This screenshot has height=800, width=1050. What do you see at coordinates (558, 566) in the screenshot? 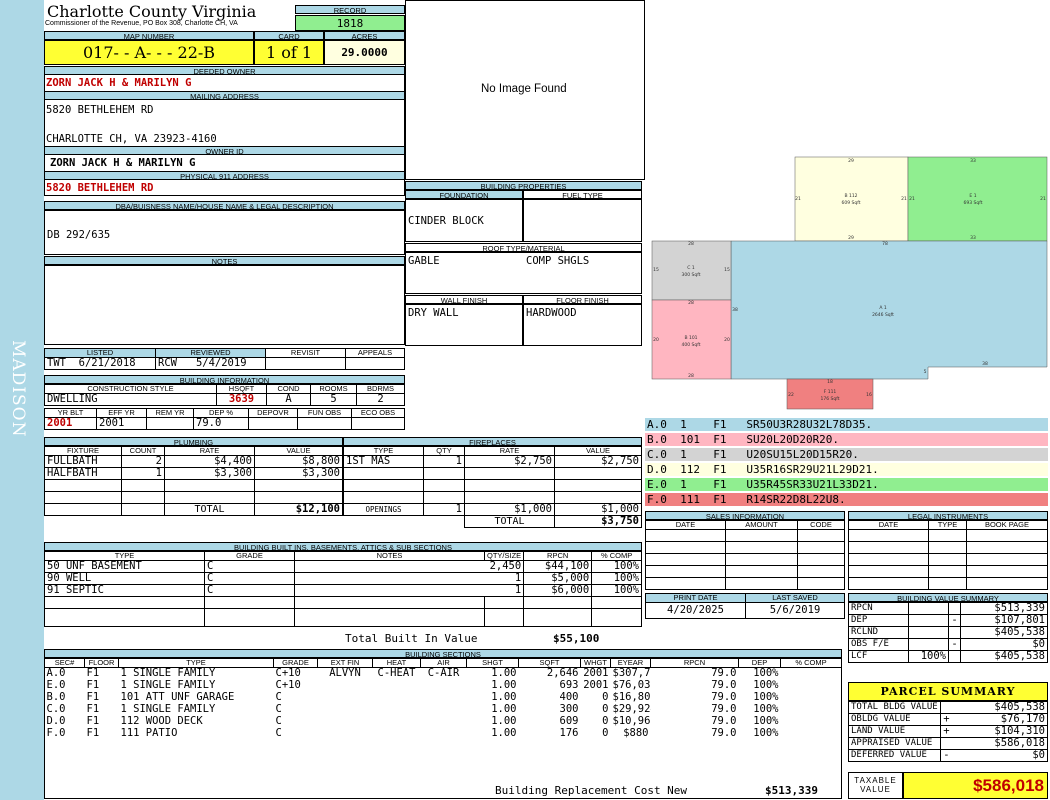
I see `bi-rpcn: $44,100` at bounding box center [558, 566].